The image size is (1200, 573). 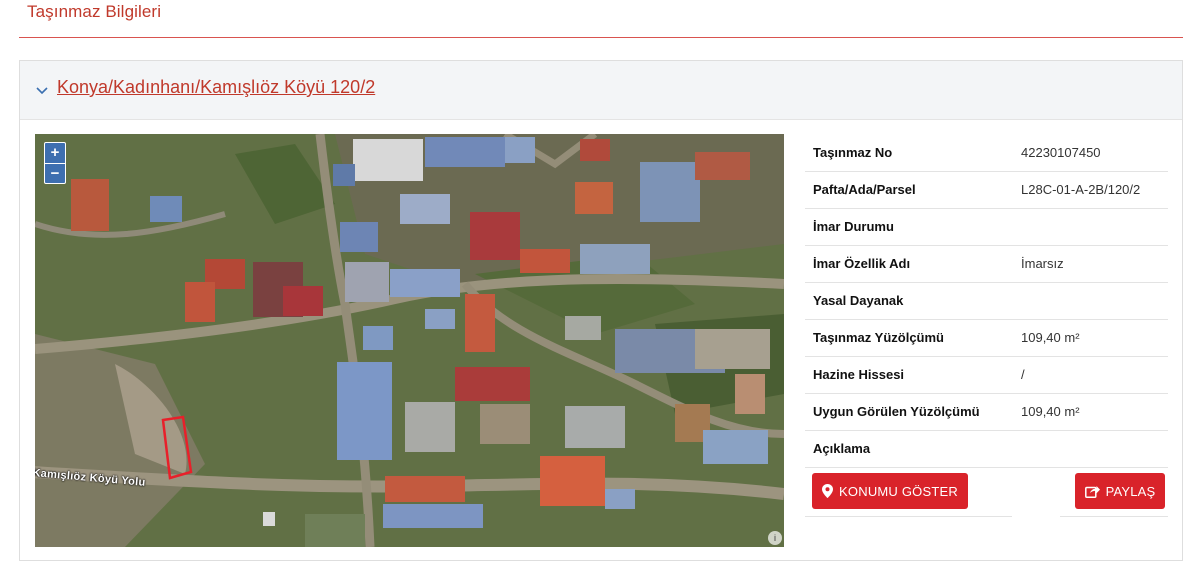 What do you see at coordinates (1130, 491) in the screenshot?
I see `share-label: PAYLAŞ` at bounding box center [1130, 491].